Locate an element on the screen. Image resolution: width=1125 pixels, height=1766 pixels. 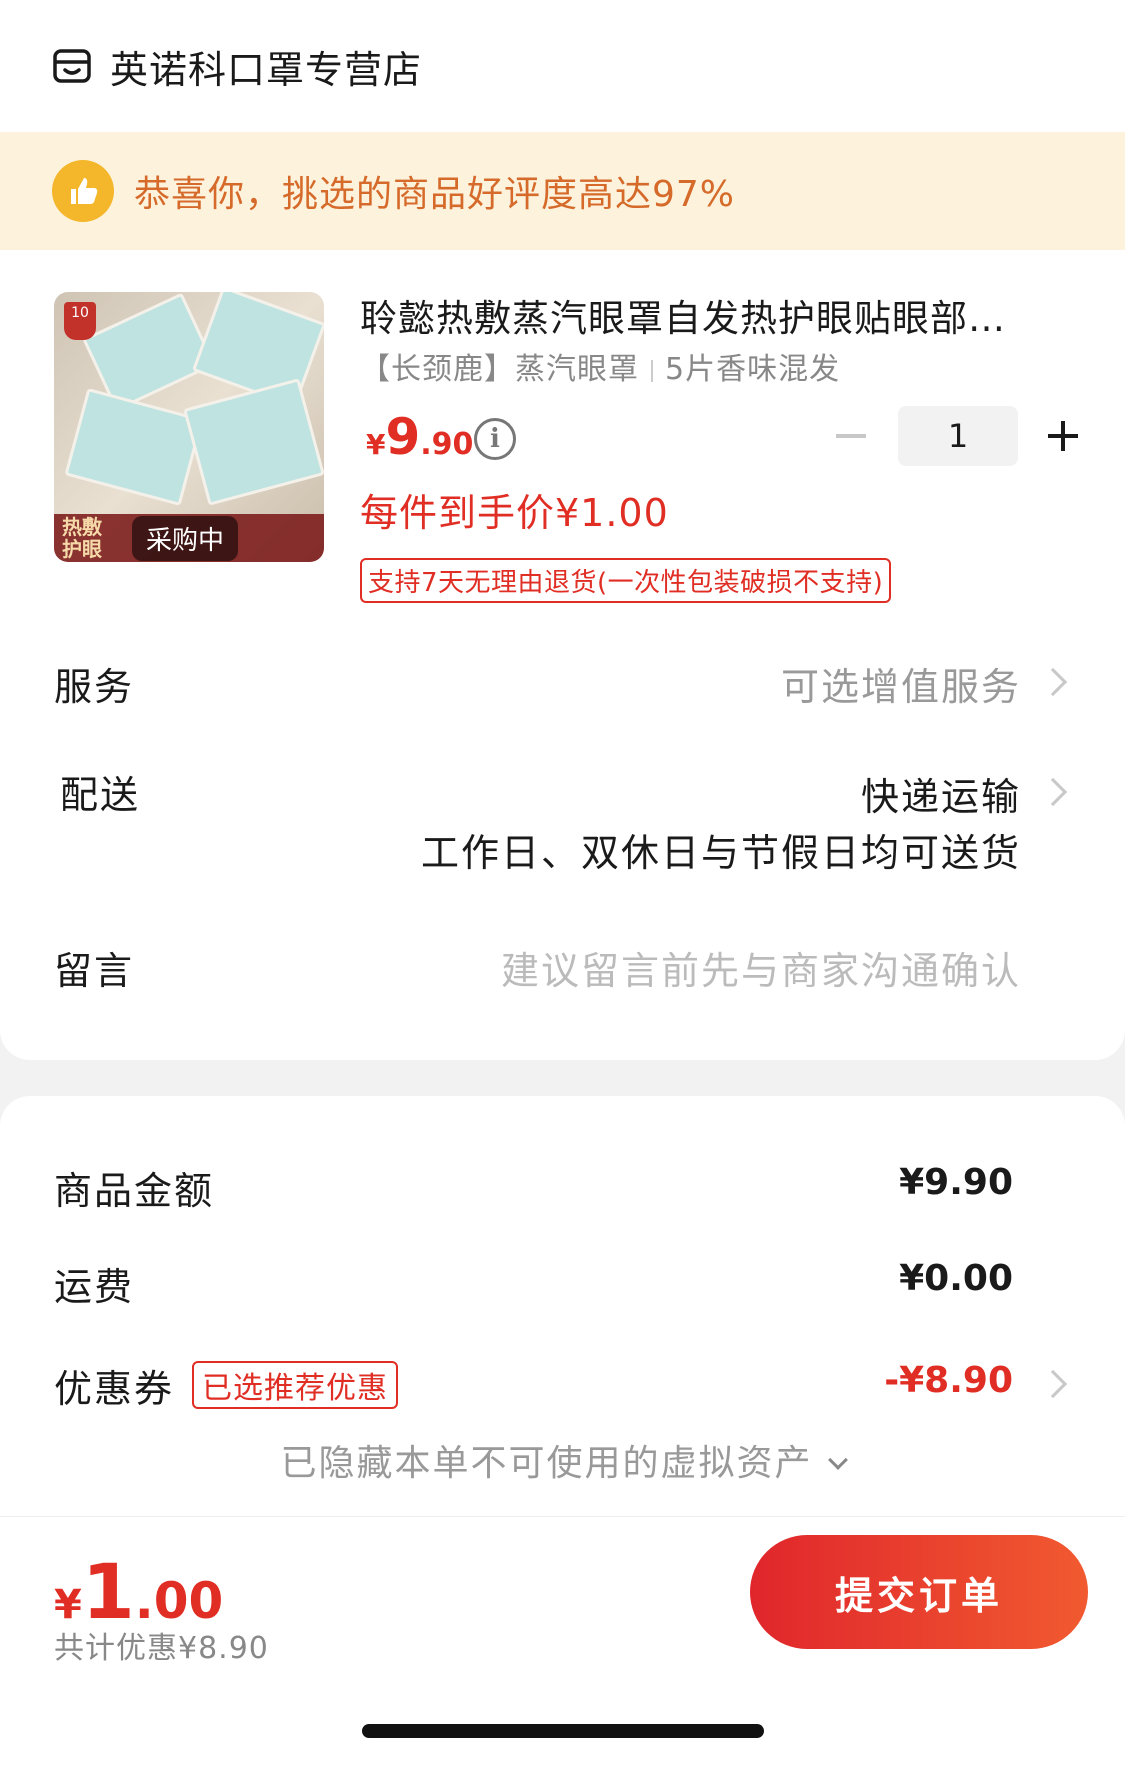
quantity-stepper: 1 is located at coordinates (958, 436).